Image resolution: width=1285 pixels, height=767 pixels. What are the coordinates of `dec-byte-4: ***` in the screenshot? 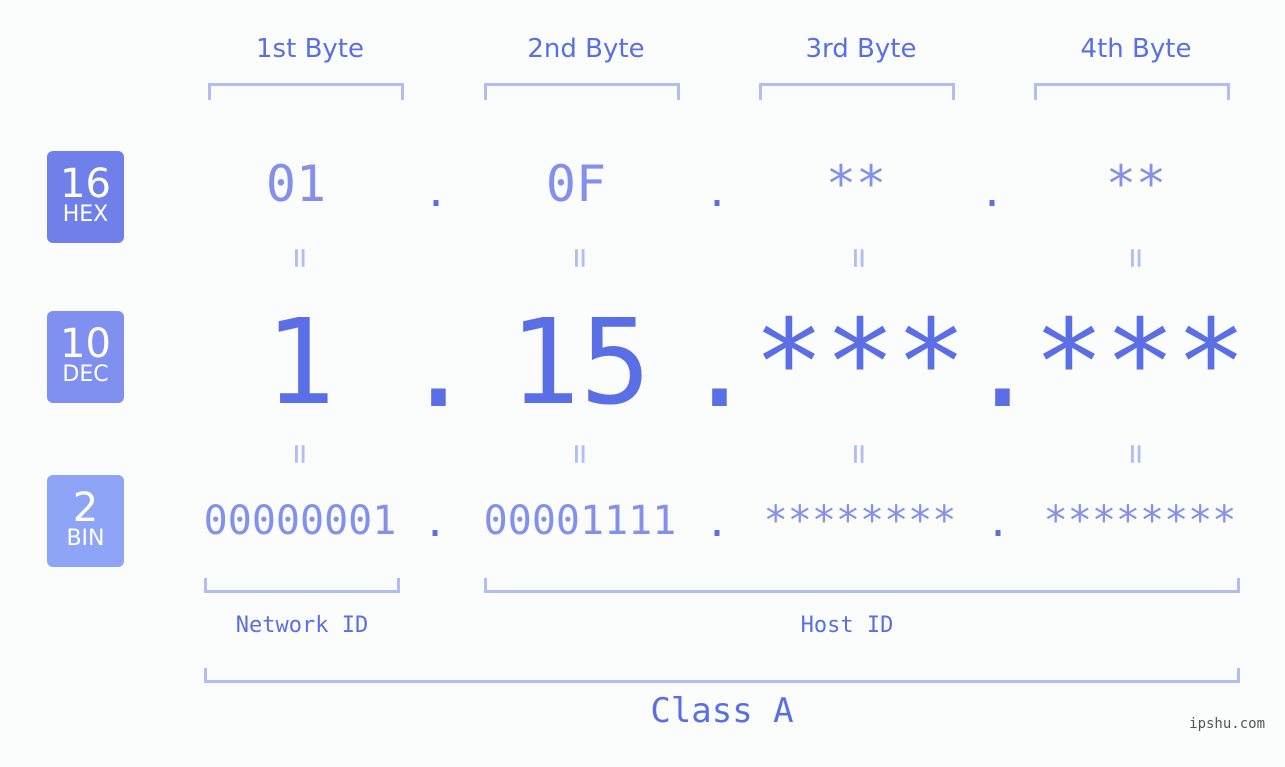 It's located at (1140, 362).